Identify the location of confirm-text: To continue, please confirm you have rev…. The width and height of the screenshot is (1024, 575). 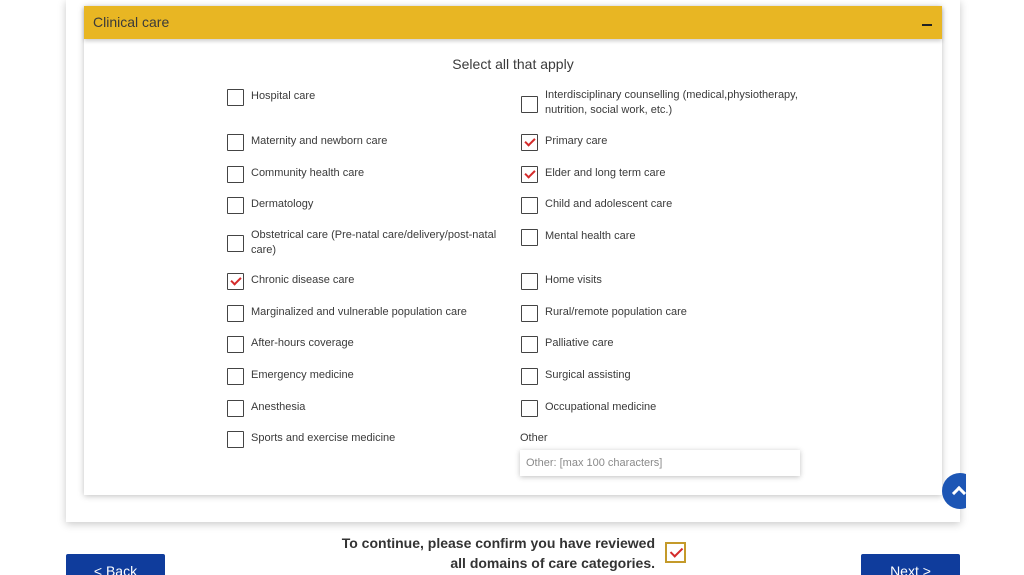
(492, 553).